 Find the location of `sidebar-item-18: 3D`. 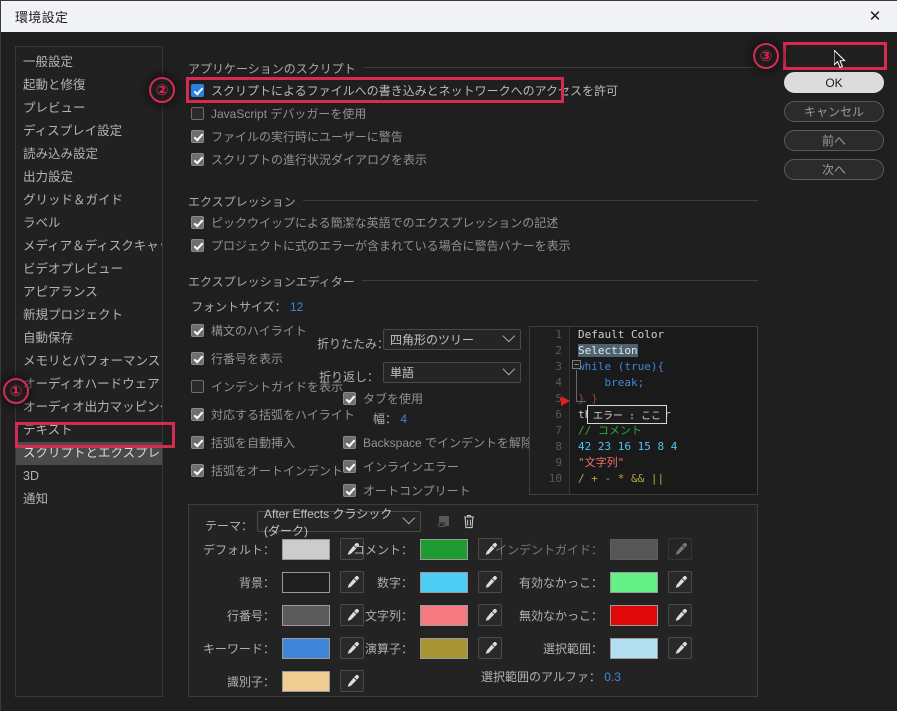

sidebar-item-18: 3D is located at coordinates (89, 476).